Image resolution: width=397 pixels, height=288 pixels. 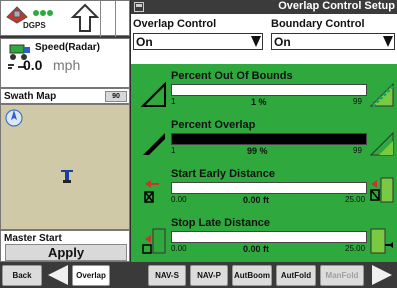 I want to click on row-title: Percent Out Of Bounds, so click(x=232, y=76).